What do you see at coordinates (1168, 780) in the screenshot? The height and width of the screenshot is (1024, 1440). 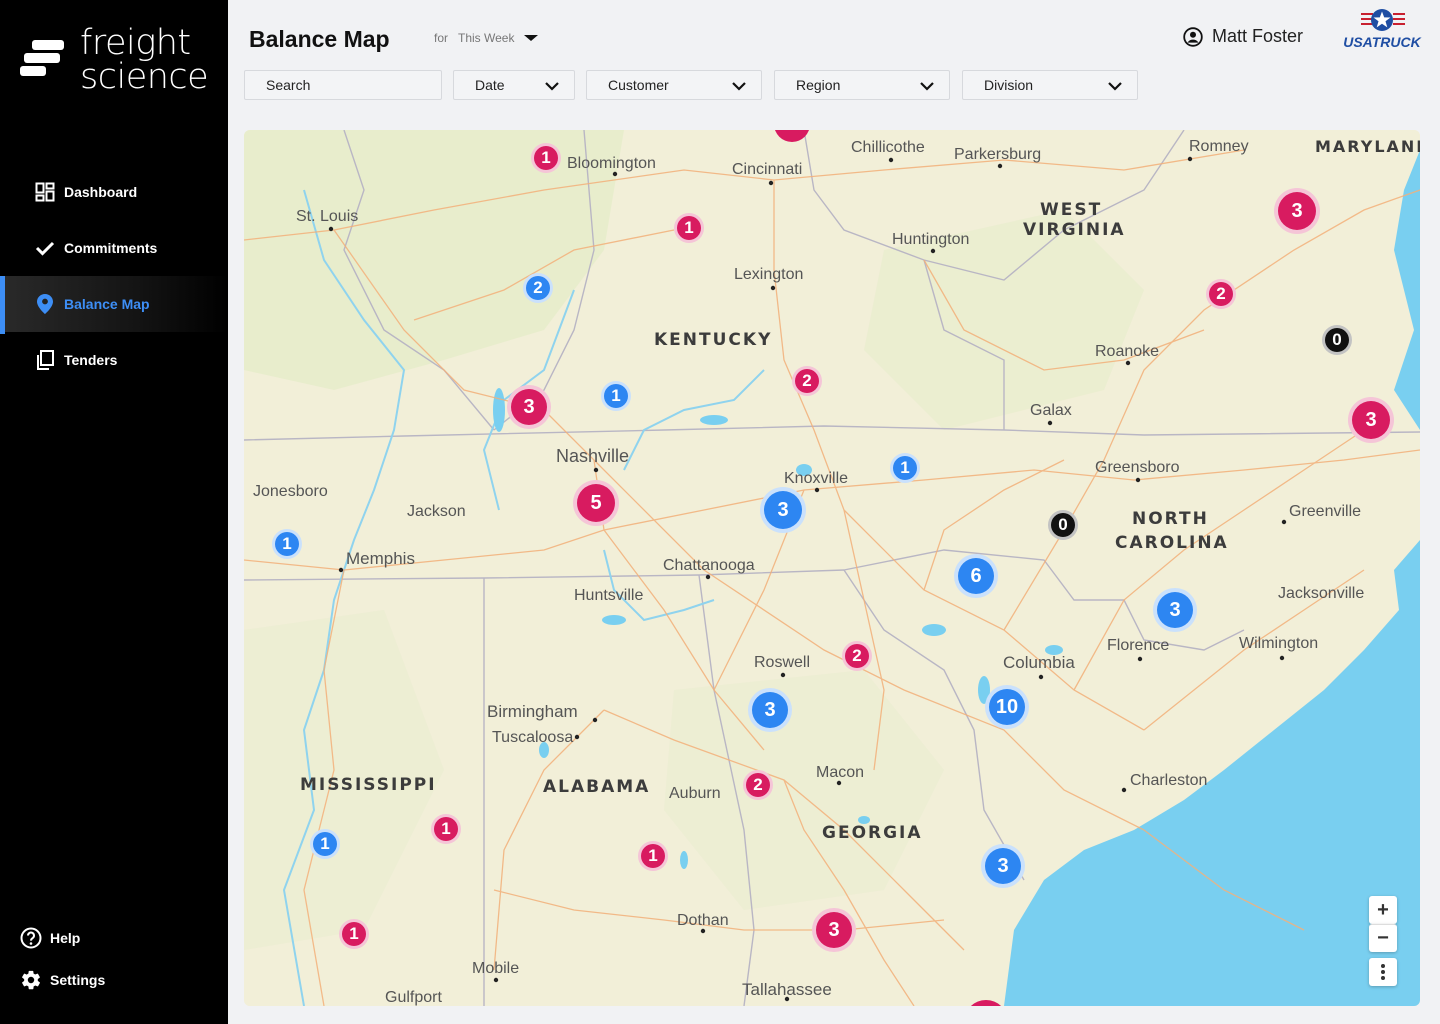 I see `city-label: Charleston` at bounding box center [1168, 780].